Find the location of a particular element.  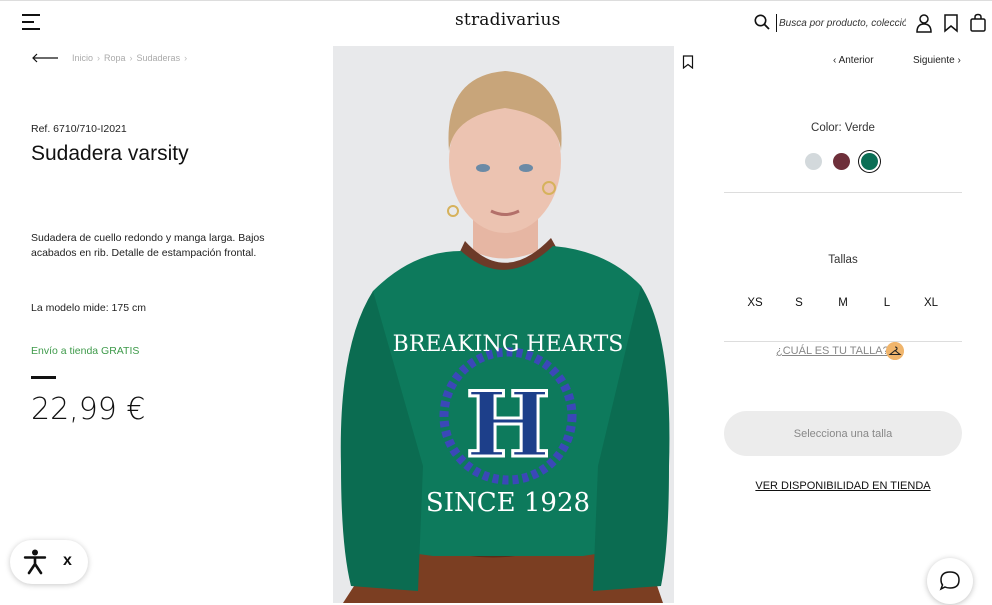

print-bottom-text: SINCE 1928 is located at coordinates (508, 503).